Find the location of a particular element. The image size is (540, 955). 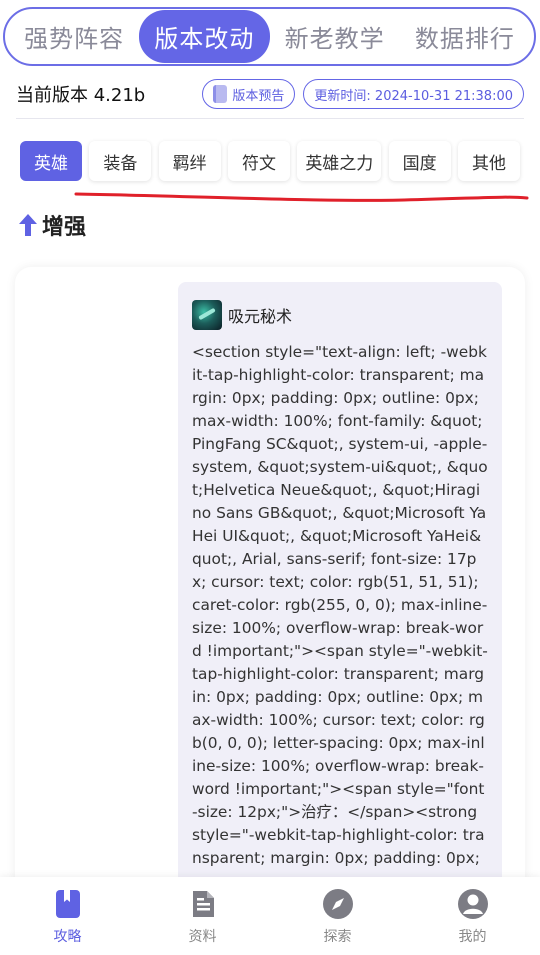

version-preview-label: 版本预告 is located at coordinates (258, 96).